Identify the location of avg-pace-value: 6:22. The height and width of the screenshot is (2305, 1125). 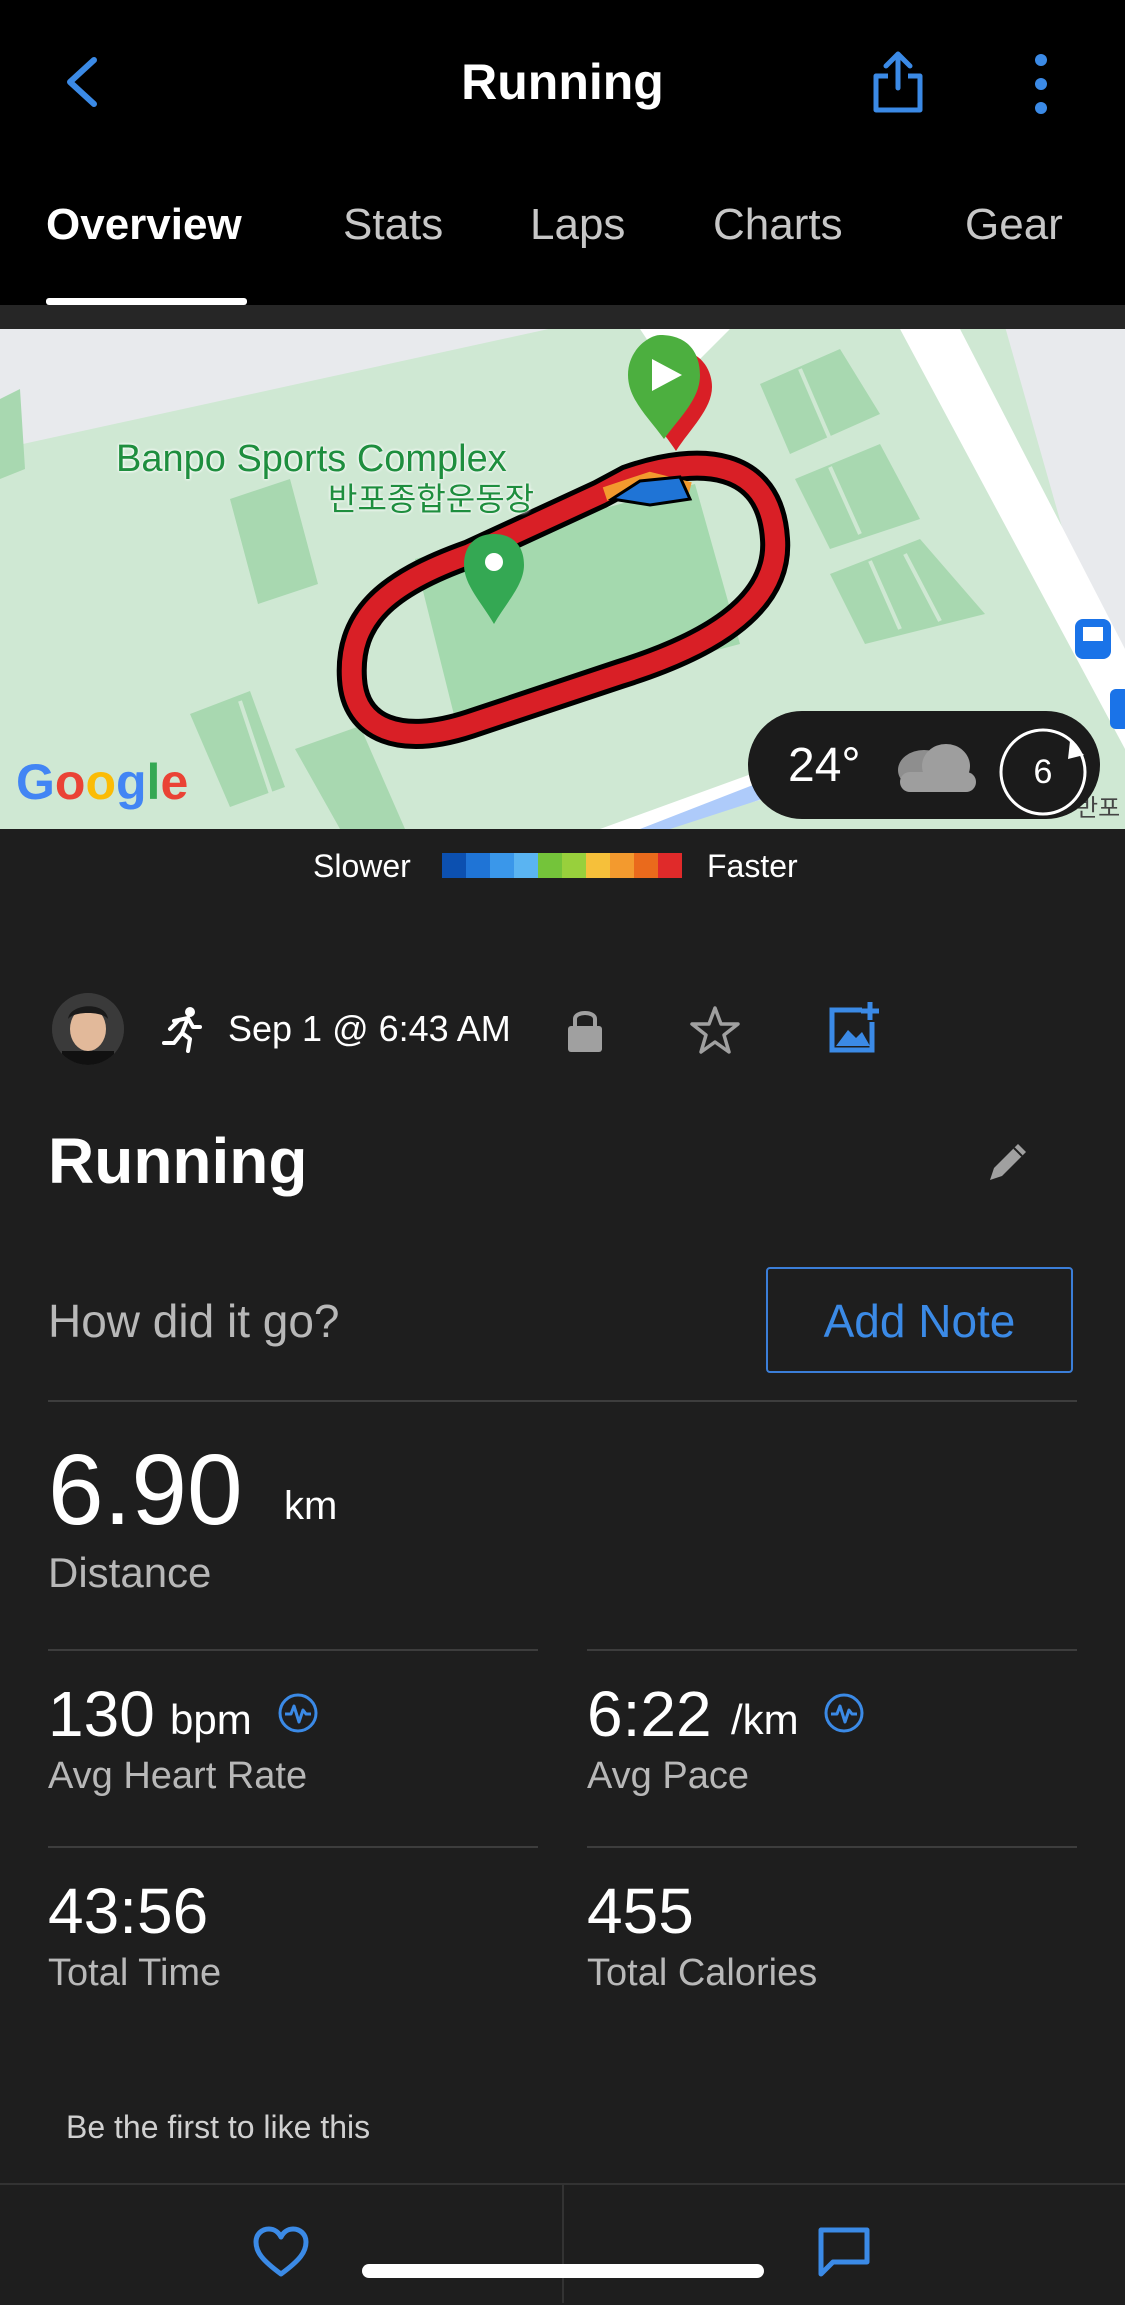
(649, 1714).